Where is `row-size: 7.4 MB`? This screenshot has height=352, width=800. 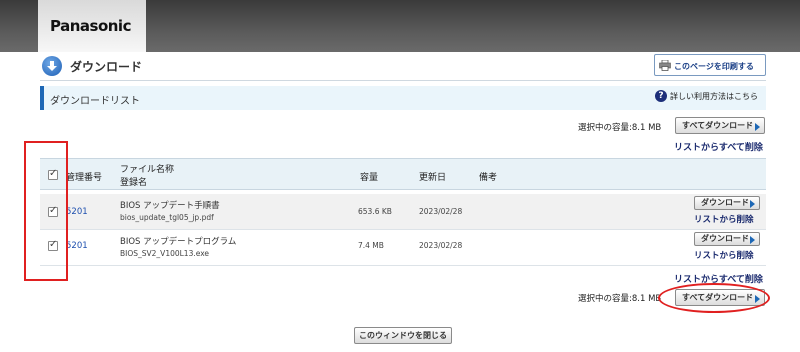
row-size: 7.4 MB is located at coordinates (371, 245).